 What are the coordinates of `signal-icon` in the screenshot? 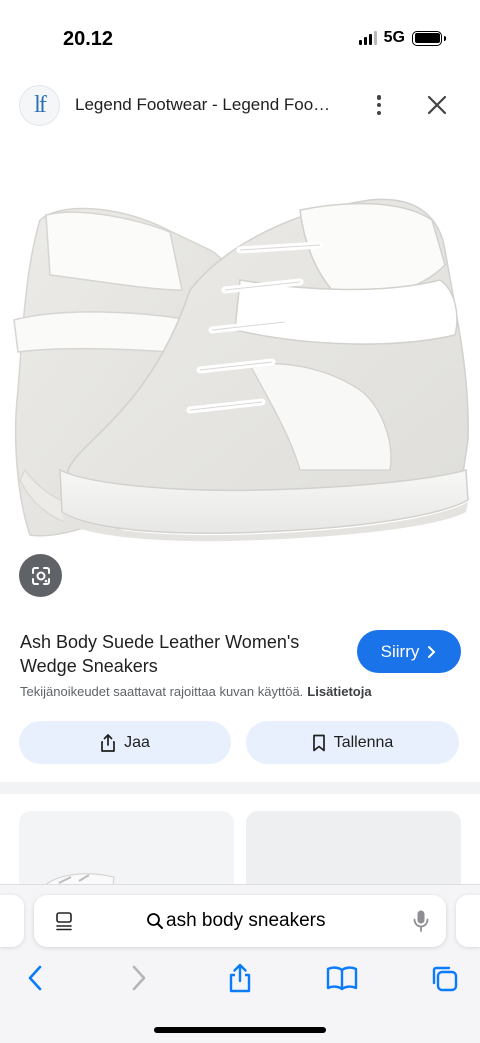 It's located at (367, 38).